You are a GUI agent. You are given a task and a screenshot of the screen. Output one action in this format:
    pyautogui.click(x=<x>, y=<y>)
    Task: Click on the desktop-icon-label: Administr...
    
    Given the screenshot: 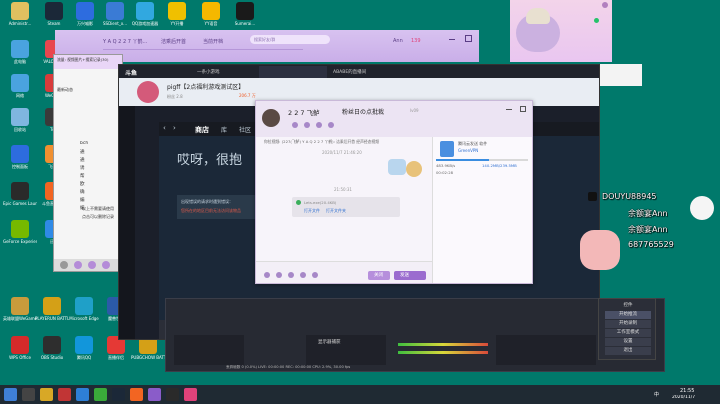 What is the action you would take?
    pyautogui.click(x=20, y=23)
    